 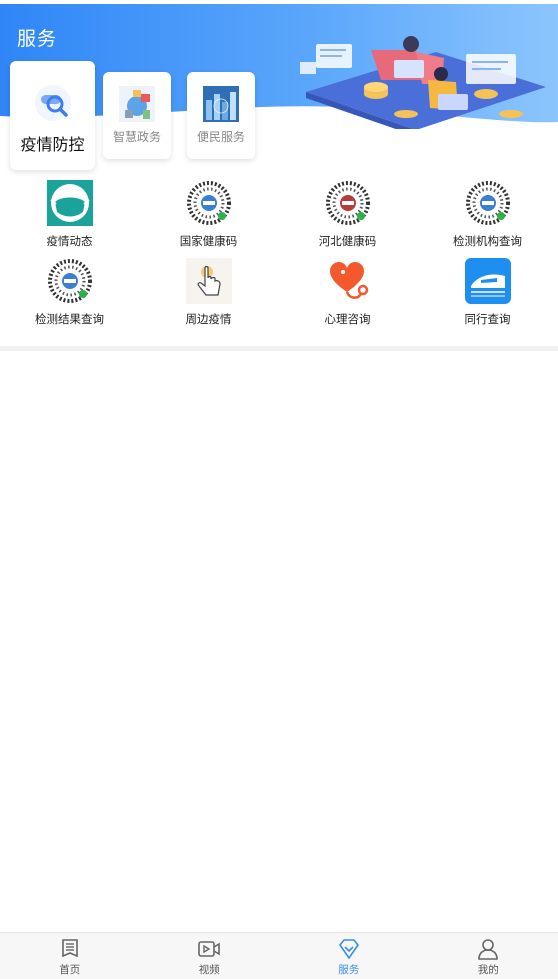 I want to click on service-label: 检测结果查询, so click(x=69, y=319).